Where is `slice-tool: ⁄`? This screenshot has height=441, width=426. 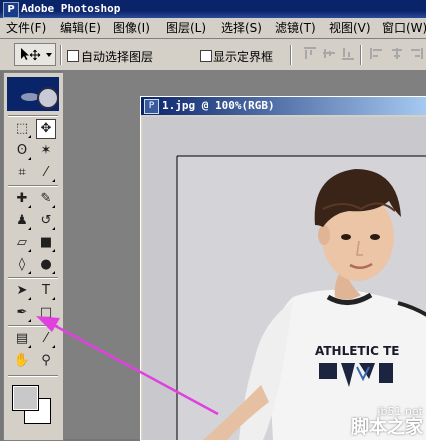 slice-tool: ⁄ is located at coordinates (46, 173).